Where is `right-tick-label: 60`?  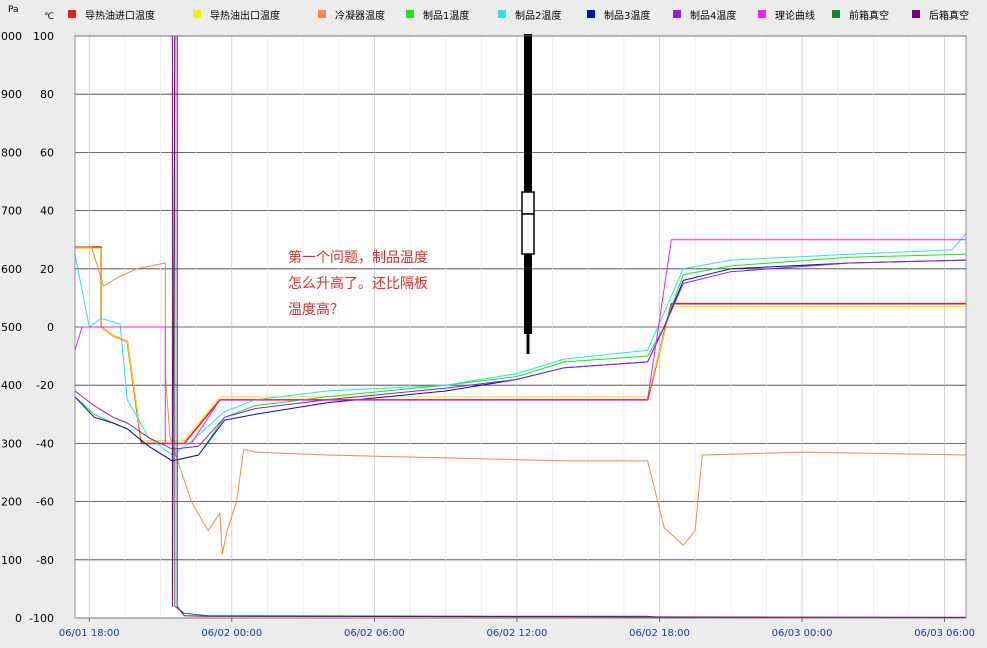
right-tick-label: 60 is located at coordinates (47, 152).